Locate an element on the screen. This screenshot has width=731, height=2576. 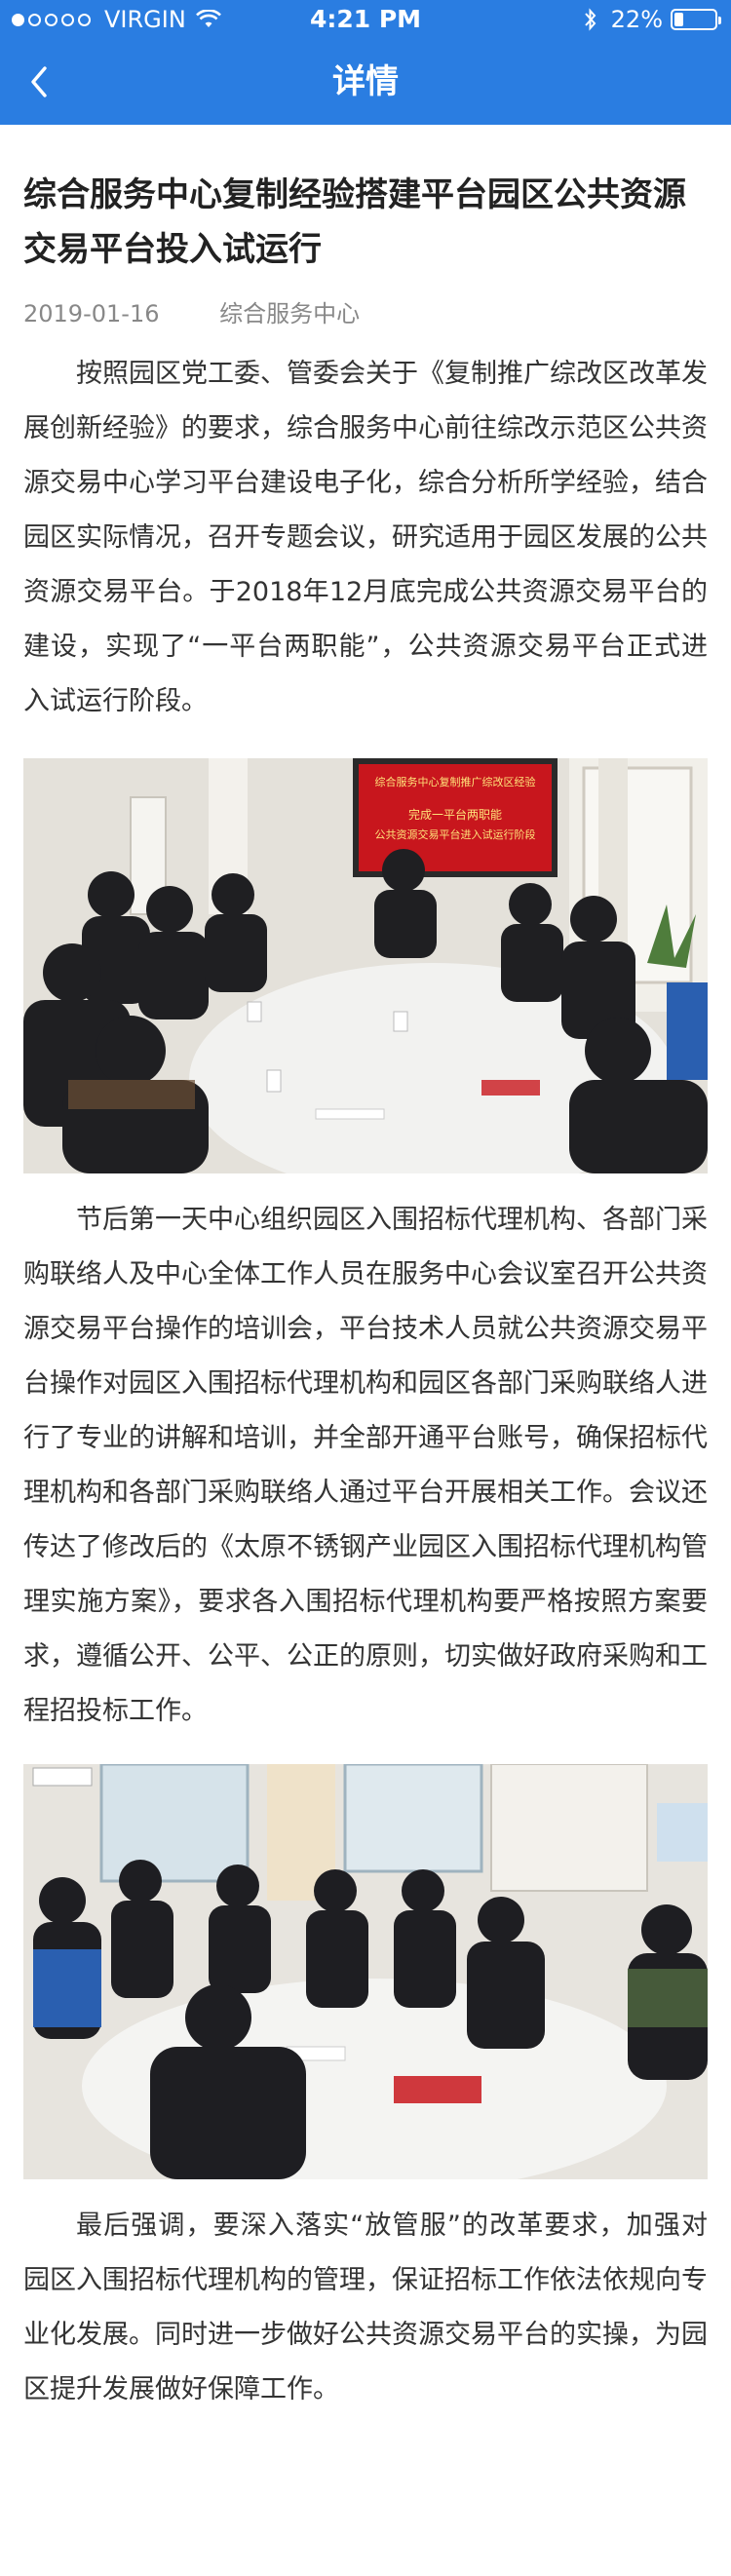
article-title: 综合服务中心复制经验搭建平台园区公共资源交易平台投入试运行 is located at coordinates (354, 222).